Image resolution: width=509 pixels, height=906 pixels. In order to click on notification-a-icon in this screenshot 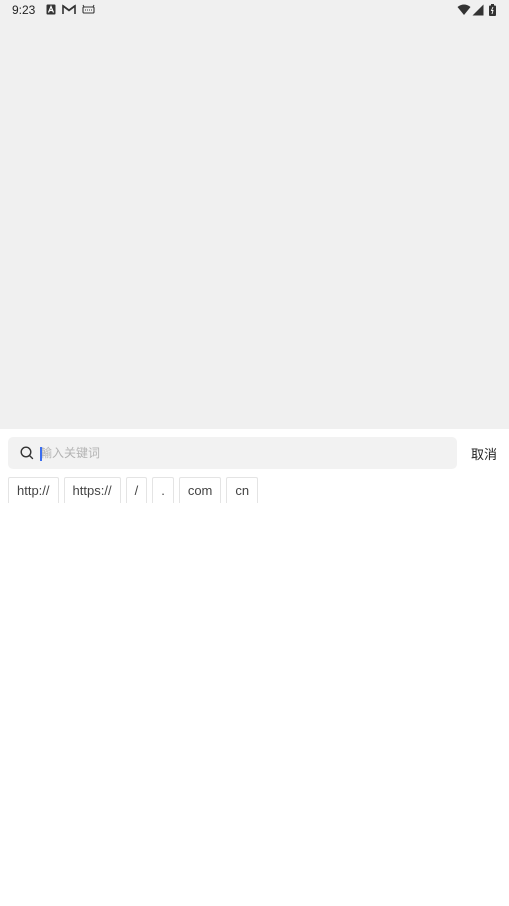, I will do `click(51, 10)`.